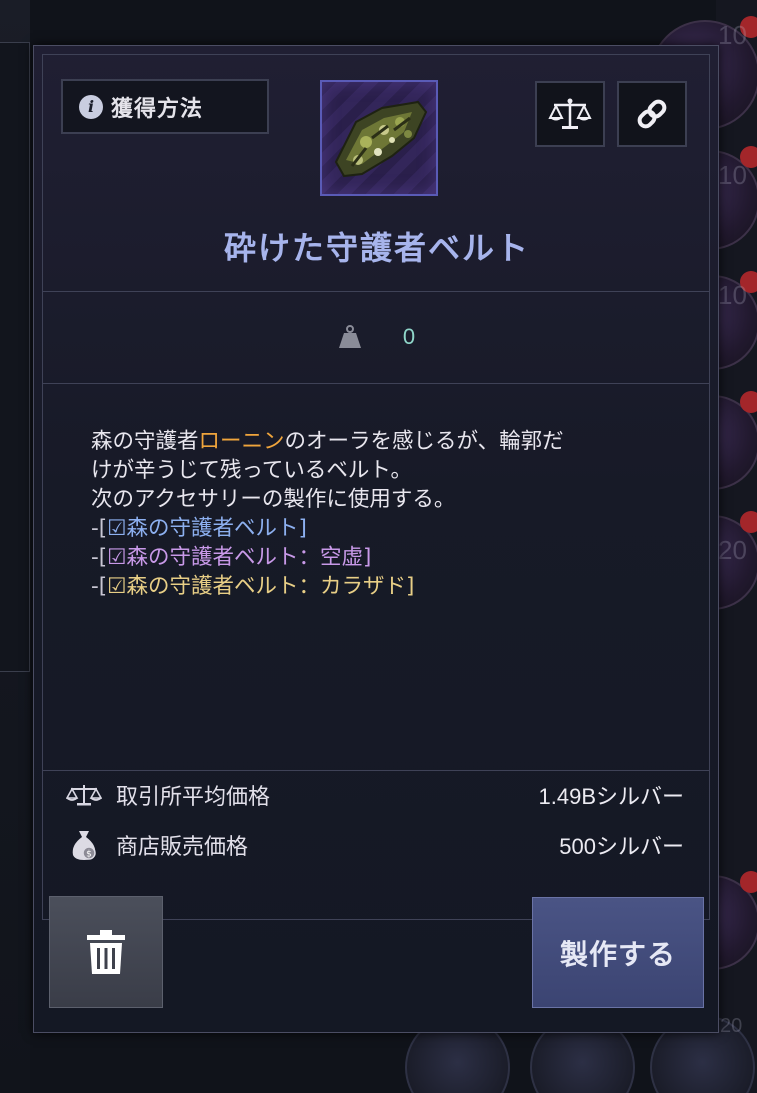 The height and width of the screenshot is (1093, 757). I want to click on item-icon, so click(379, 138).